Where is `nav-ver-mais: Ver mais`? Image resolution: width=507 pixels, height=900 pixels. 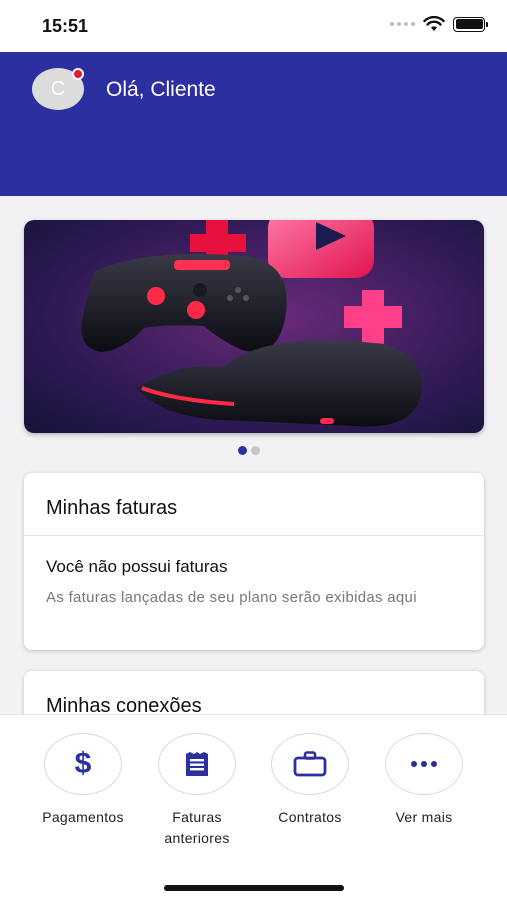
nav-ver-mais: Ver mais is located at coordinates (424, 780).